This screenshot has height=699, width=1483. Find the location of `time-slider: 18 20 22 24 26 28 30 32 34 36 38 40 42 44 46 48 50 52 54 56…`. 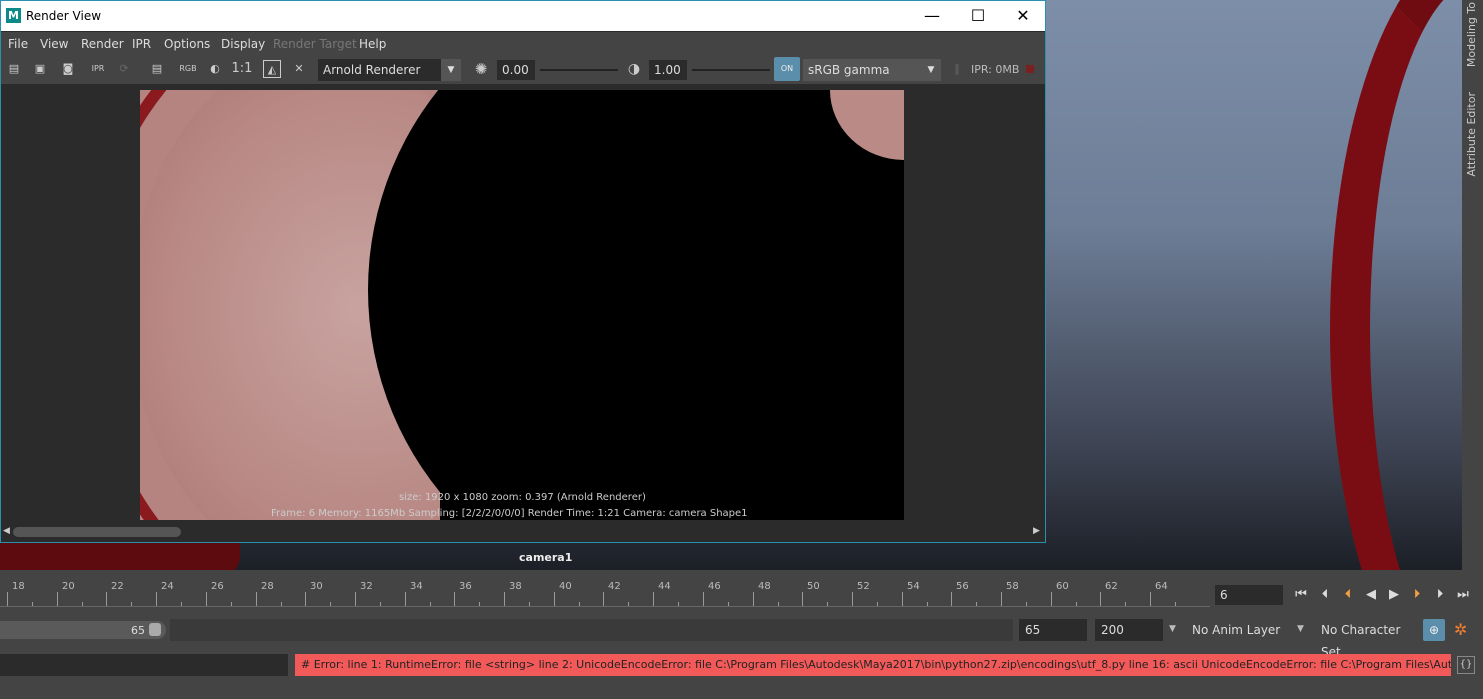

time-slider: 18 20 22 24 26 28 30 32 34 36 38 40 42 44 46 48 50 52 54 56… is located at coordinates (605, 592).